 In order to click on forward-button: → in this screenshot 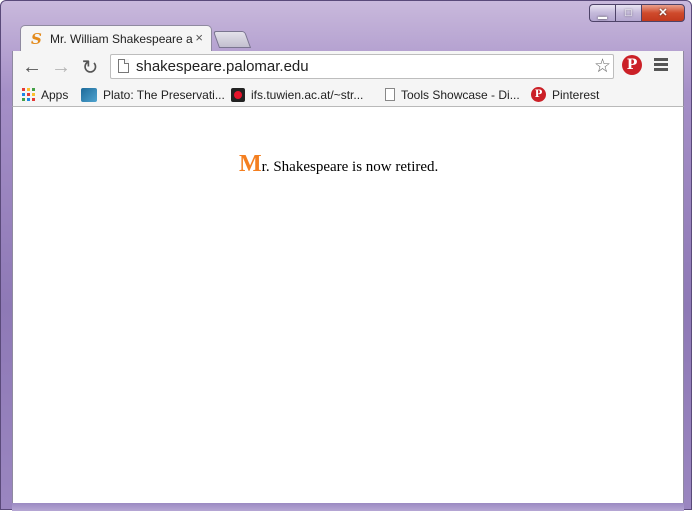, I will do `click(61, 67)`.